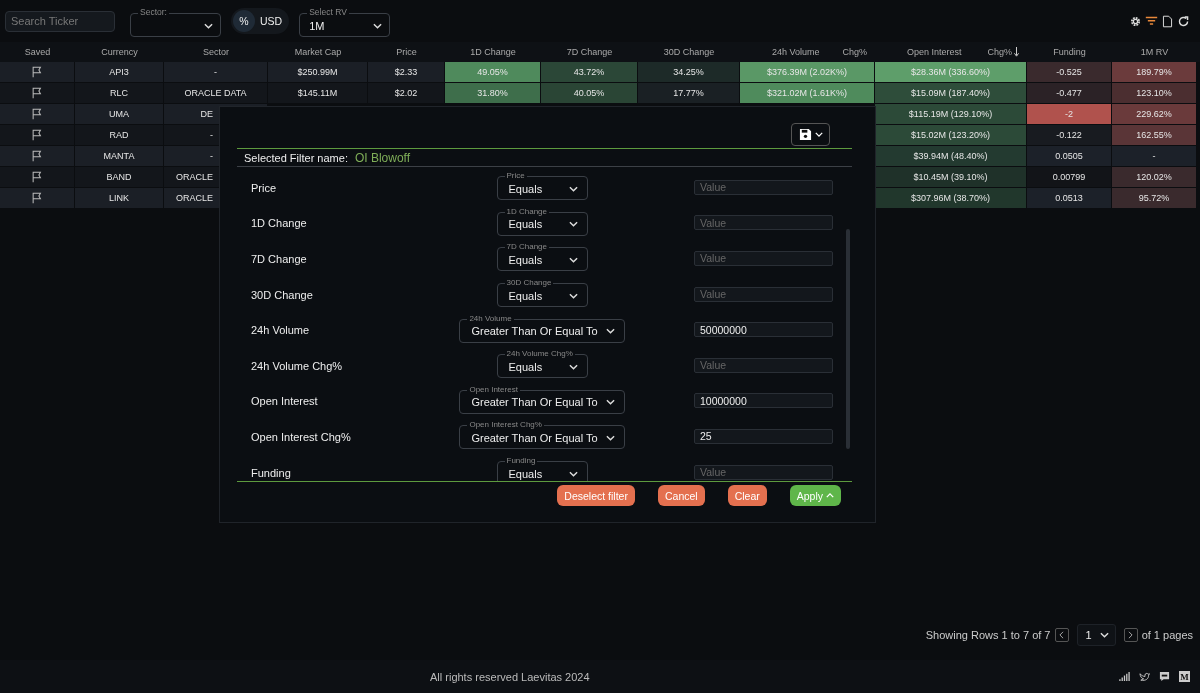 This screenshot has width=1200, height=693. What do you see at coordinates (119, 72) in the screenshot?
I see `table-cell: API3` at bounding box center [119, 72].